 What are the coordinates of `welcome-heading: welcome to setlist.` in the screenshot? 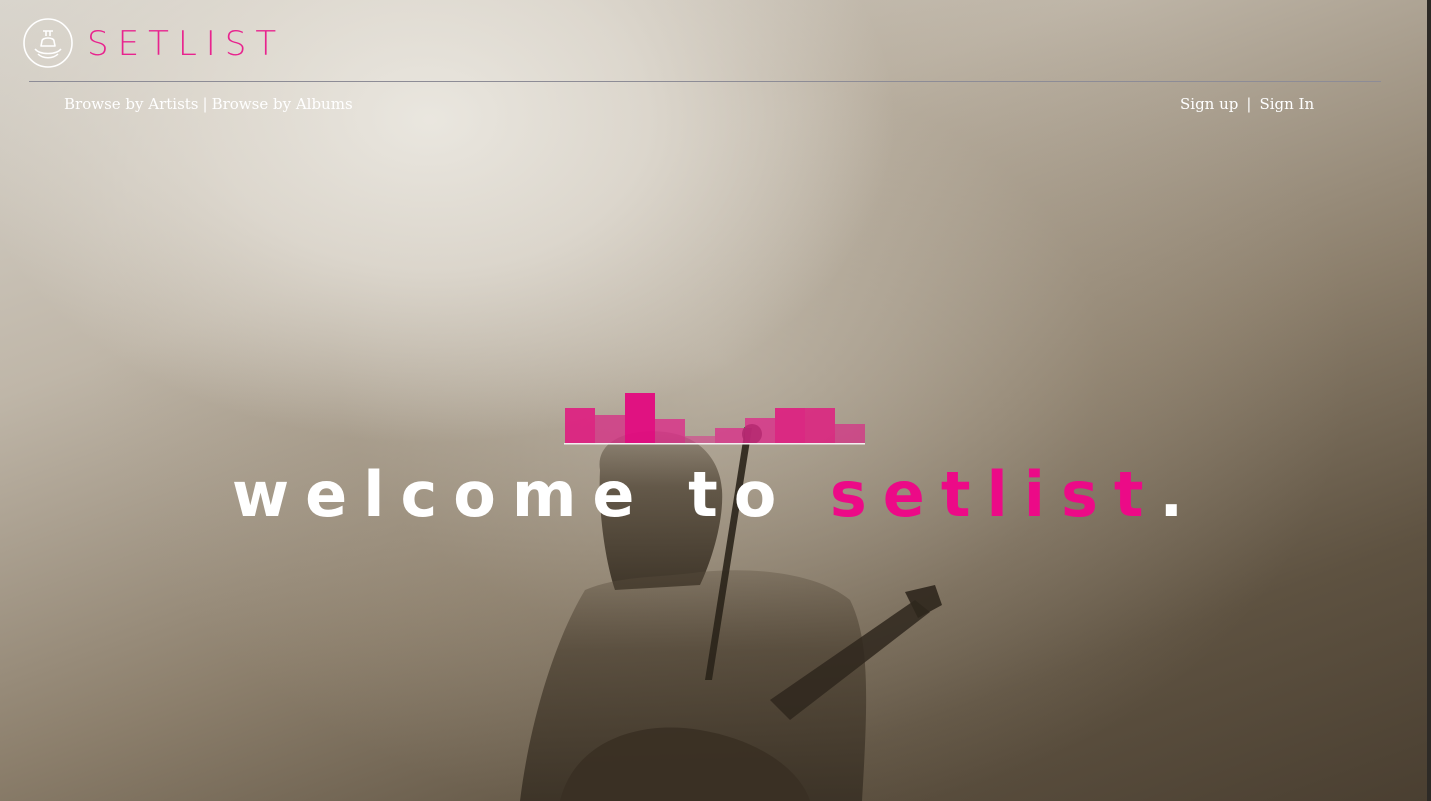 It's located at (715, 494).